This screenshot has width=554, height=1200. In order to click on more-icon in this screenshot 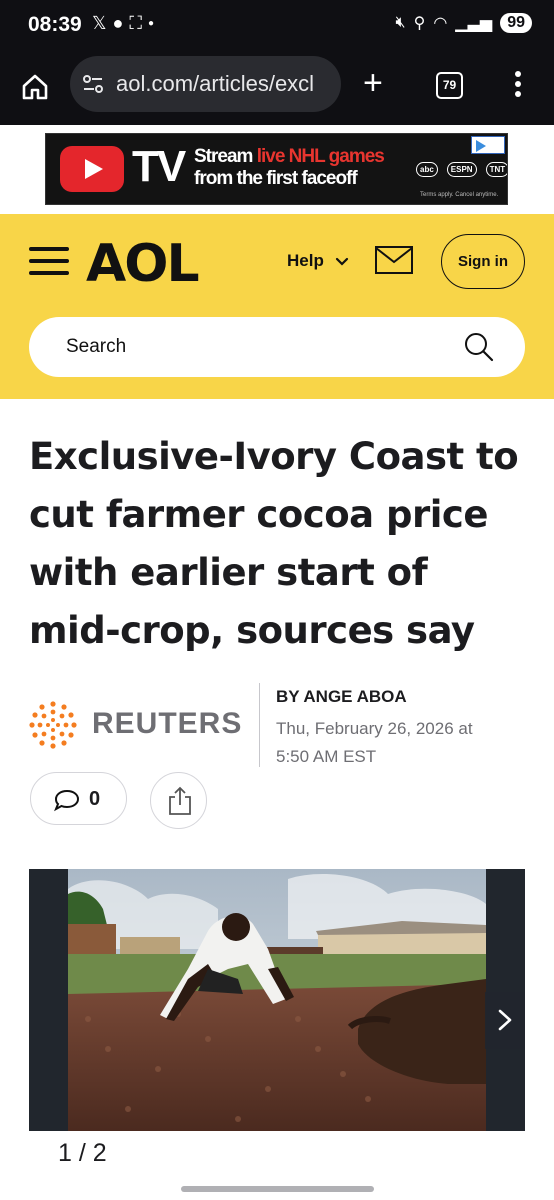, I will do `click(518, 74)`.